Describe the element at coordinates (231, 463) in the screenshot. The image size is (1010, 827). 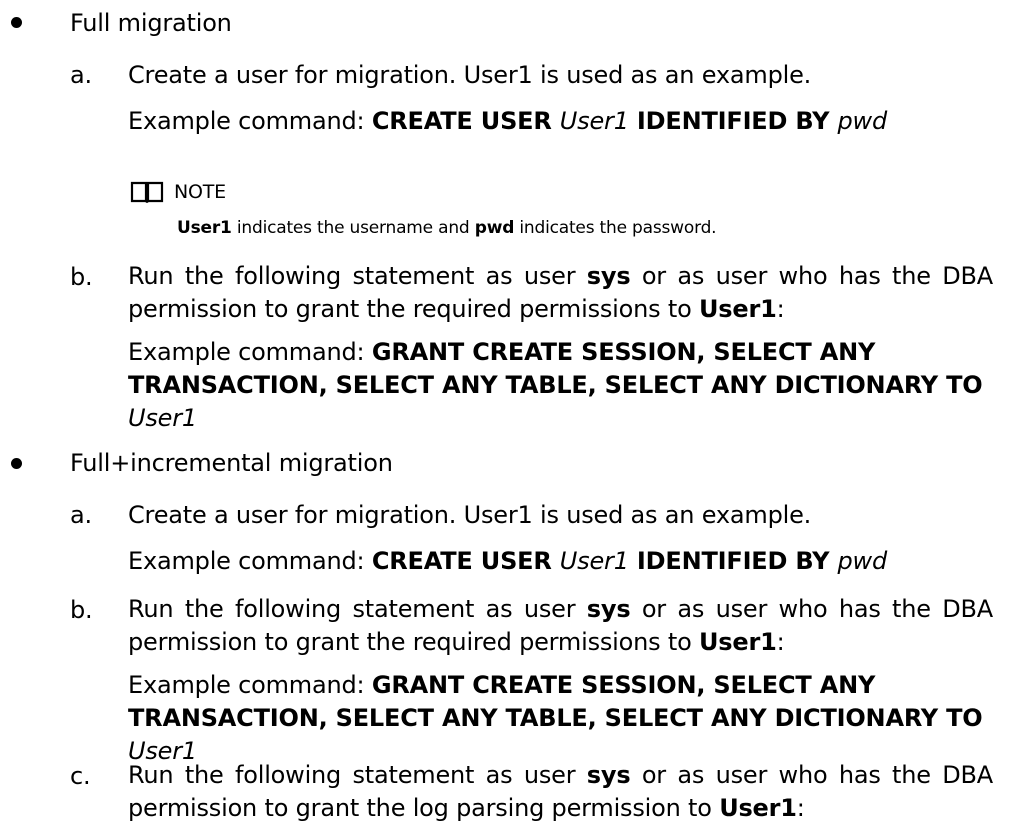
I see `bullet-label: Full+incremental migration` at that location.